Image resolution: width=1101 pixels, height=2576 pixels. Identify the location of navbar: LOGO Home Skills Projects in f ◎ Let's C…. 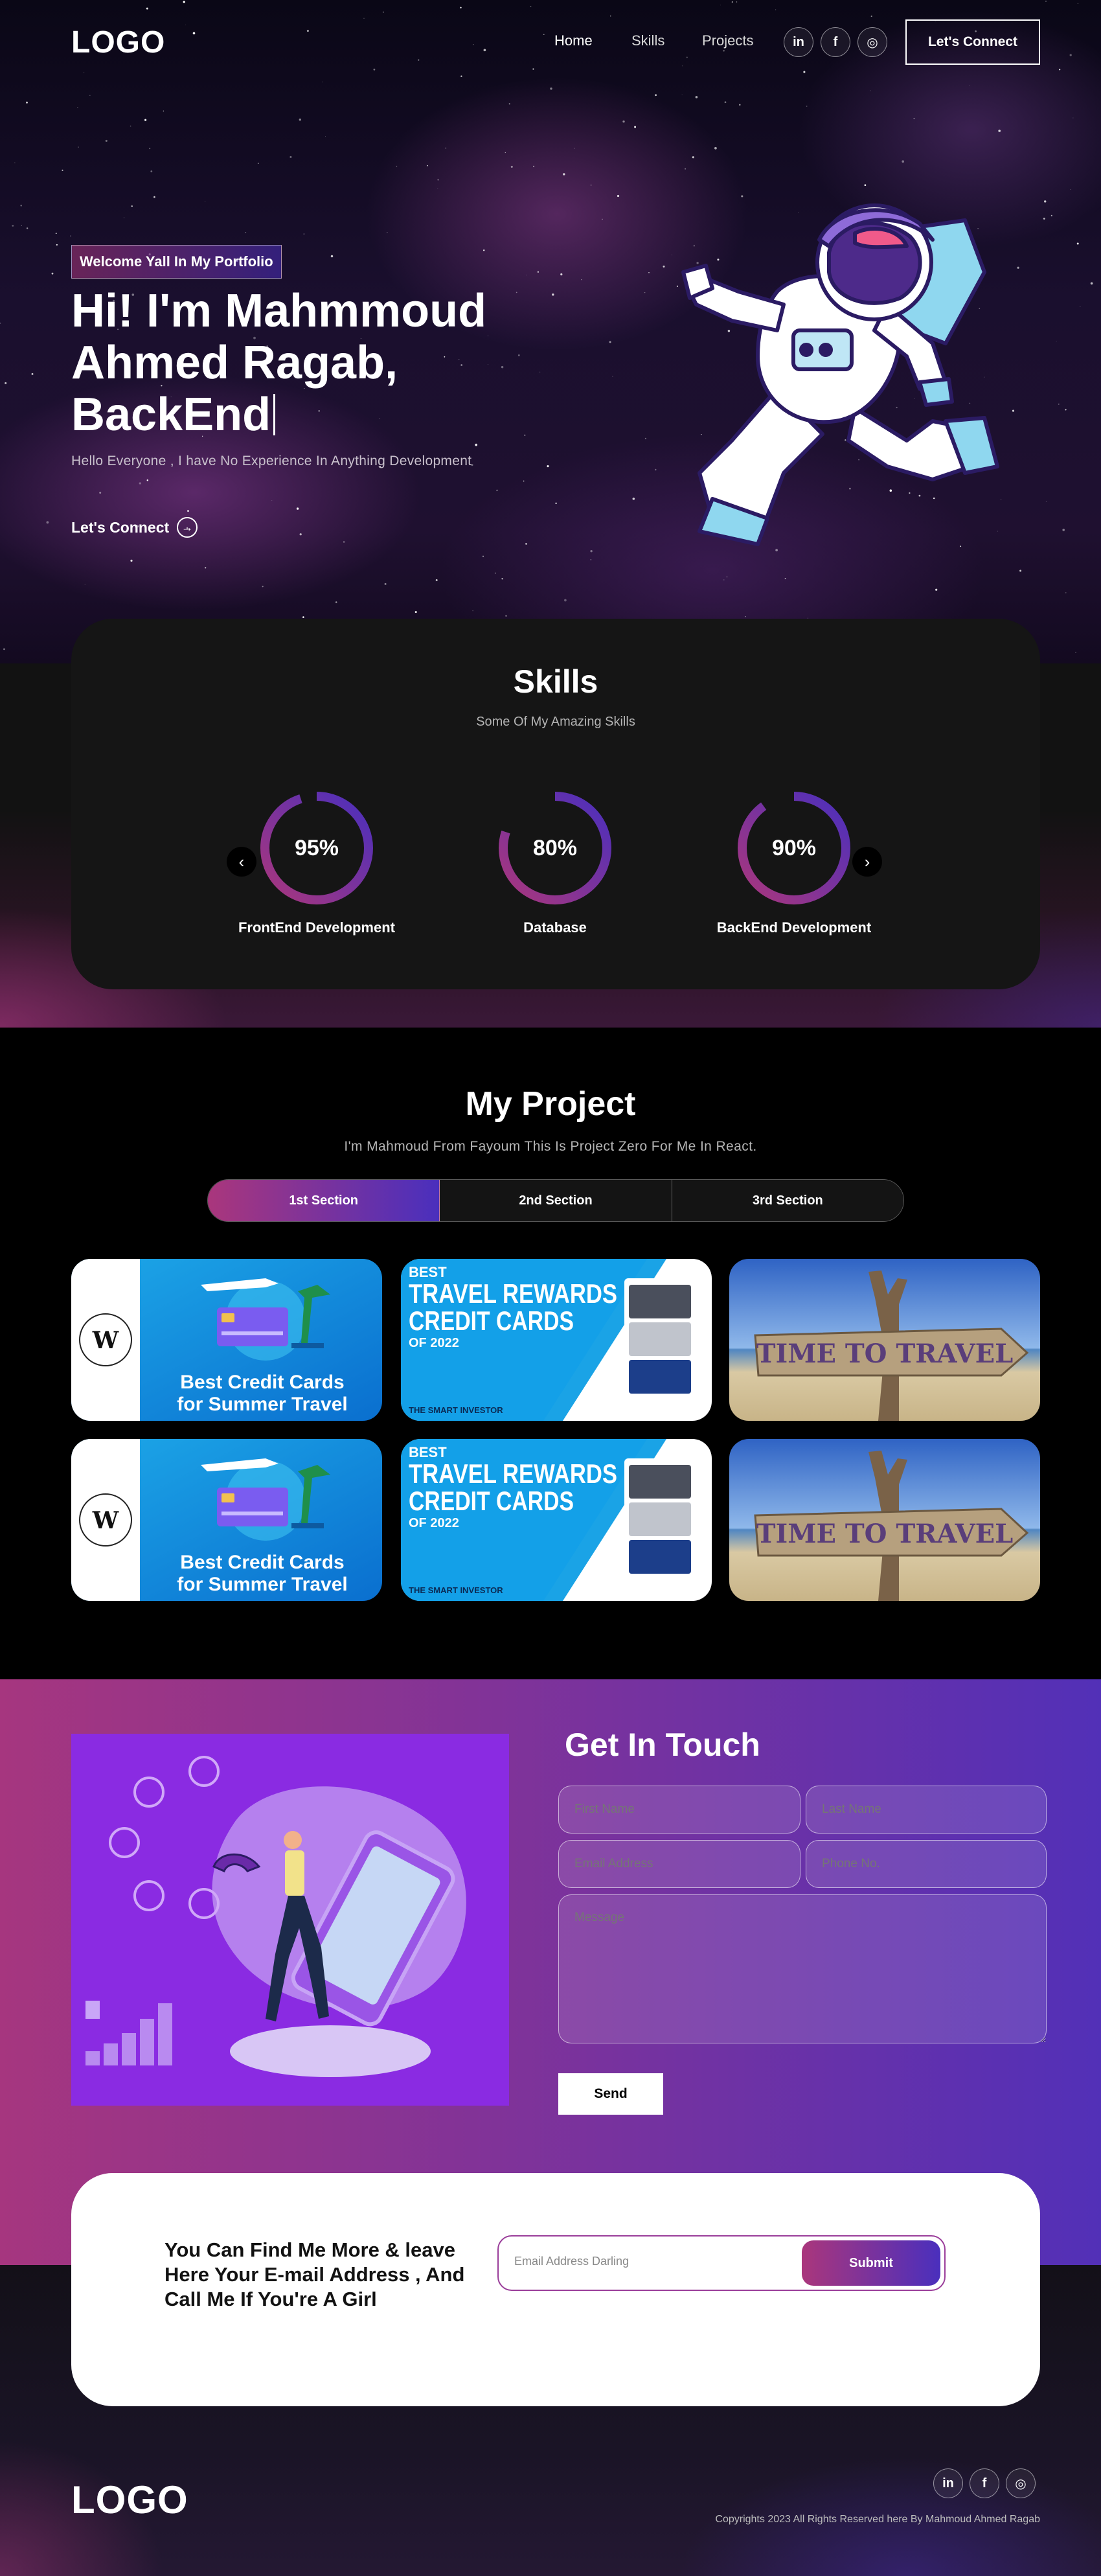
(550, 42).